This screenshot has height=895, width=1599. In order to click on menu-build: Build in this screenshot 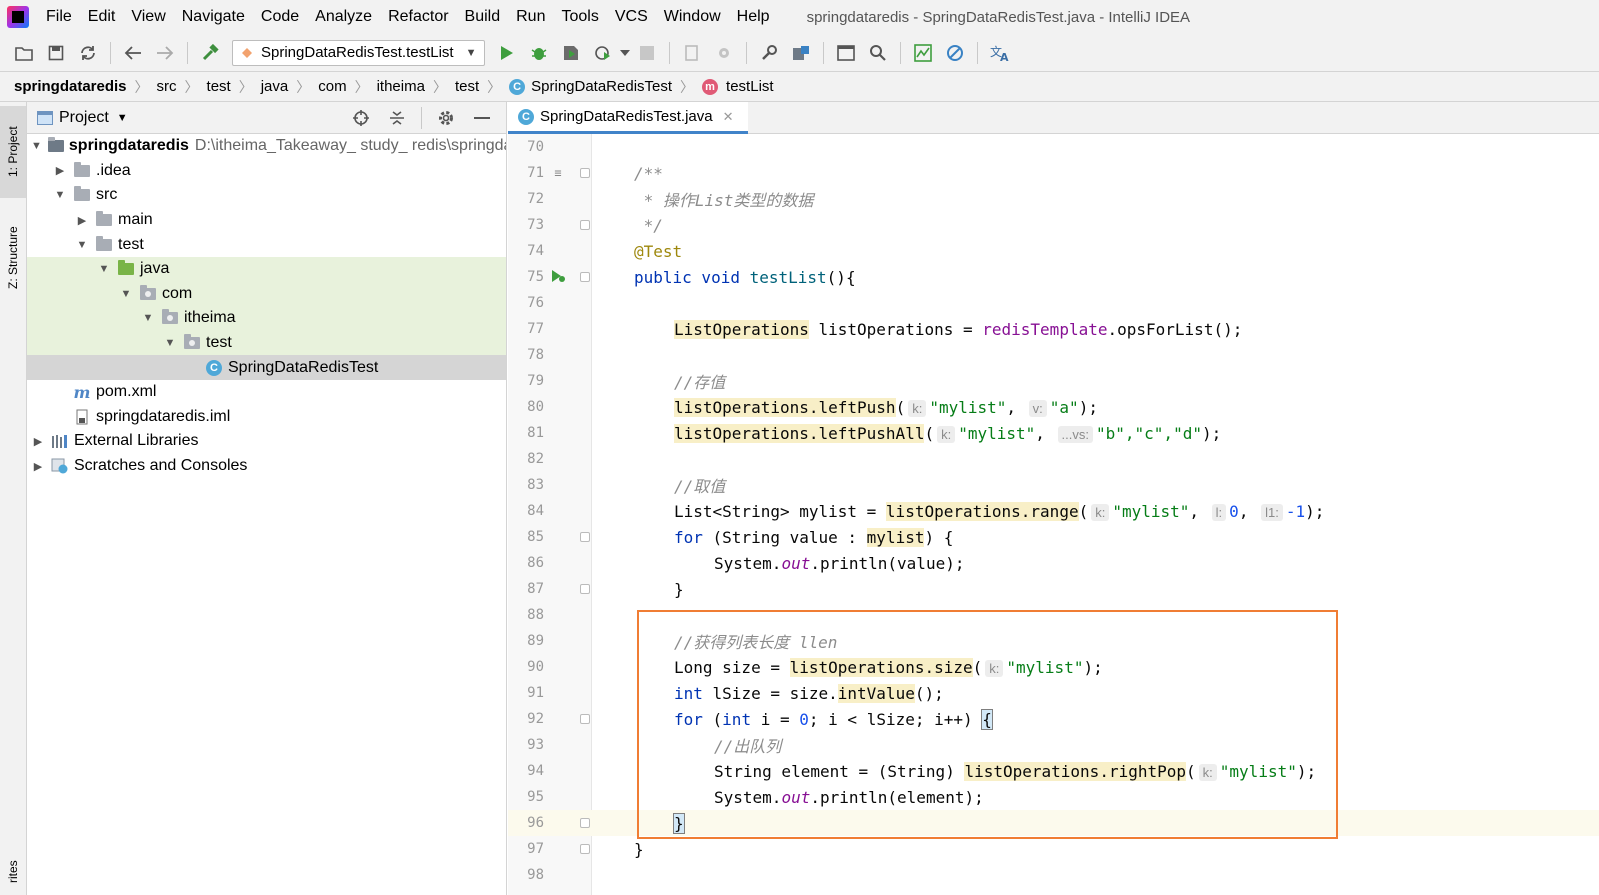, I will do `click(484, 17)`.